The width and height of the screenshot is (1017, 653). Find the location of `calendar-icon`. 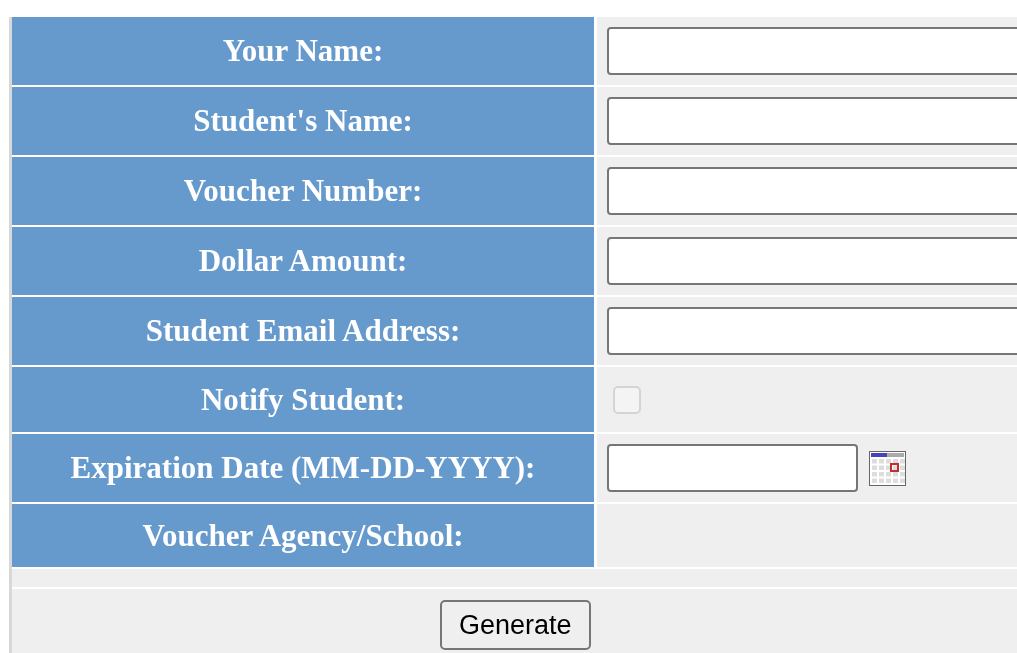

calendar-icon is located at coordinates (887, 468).